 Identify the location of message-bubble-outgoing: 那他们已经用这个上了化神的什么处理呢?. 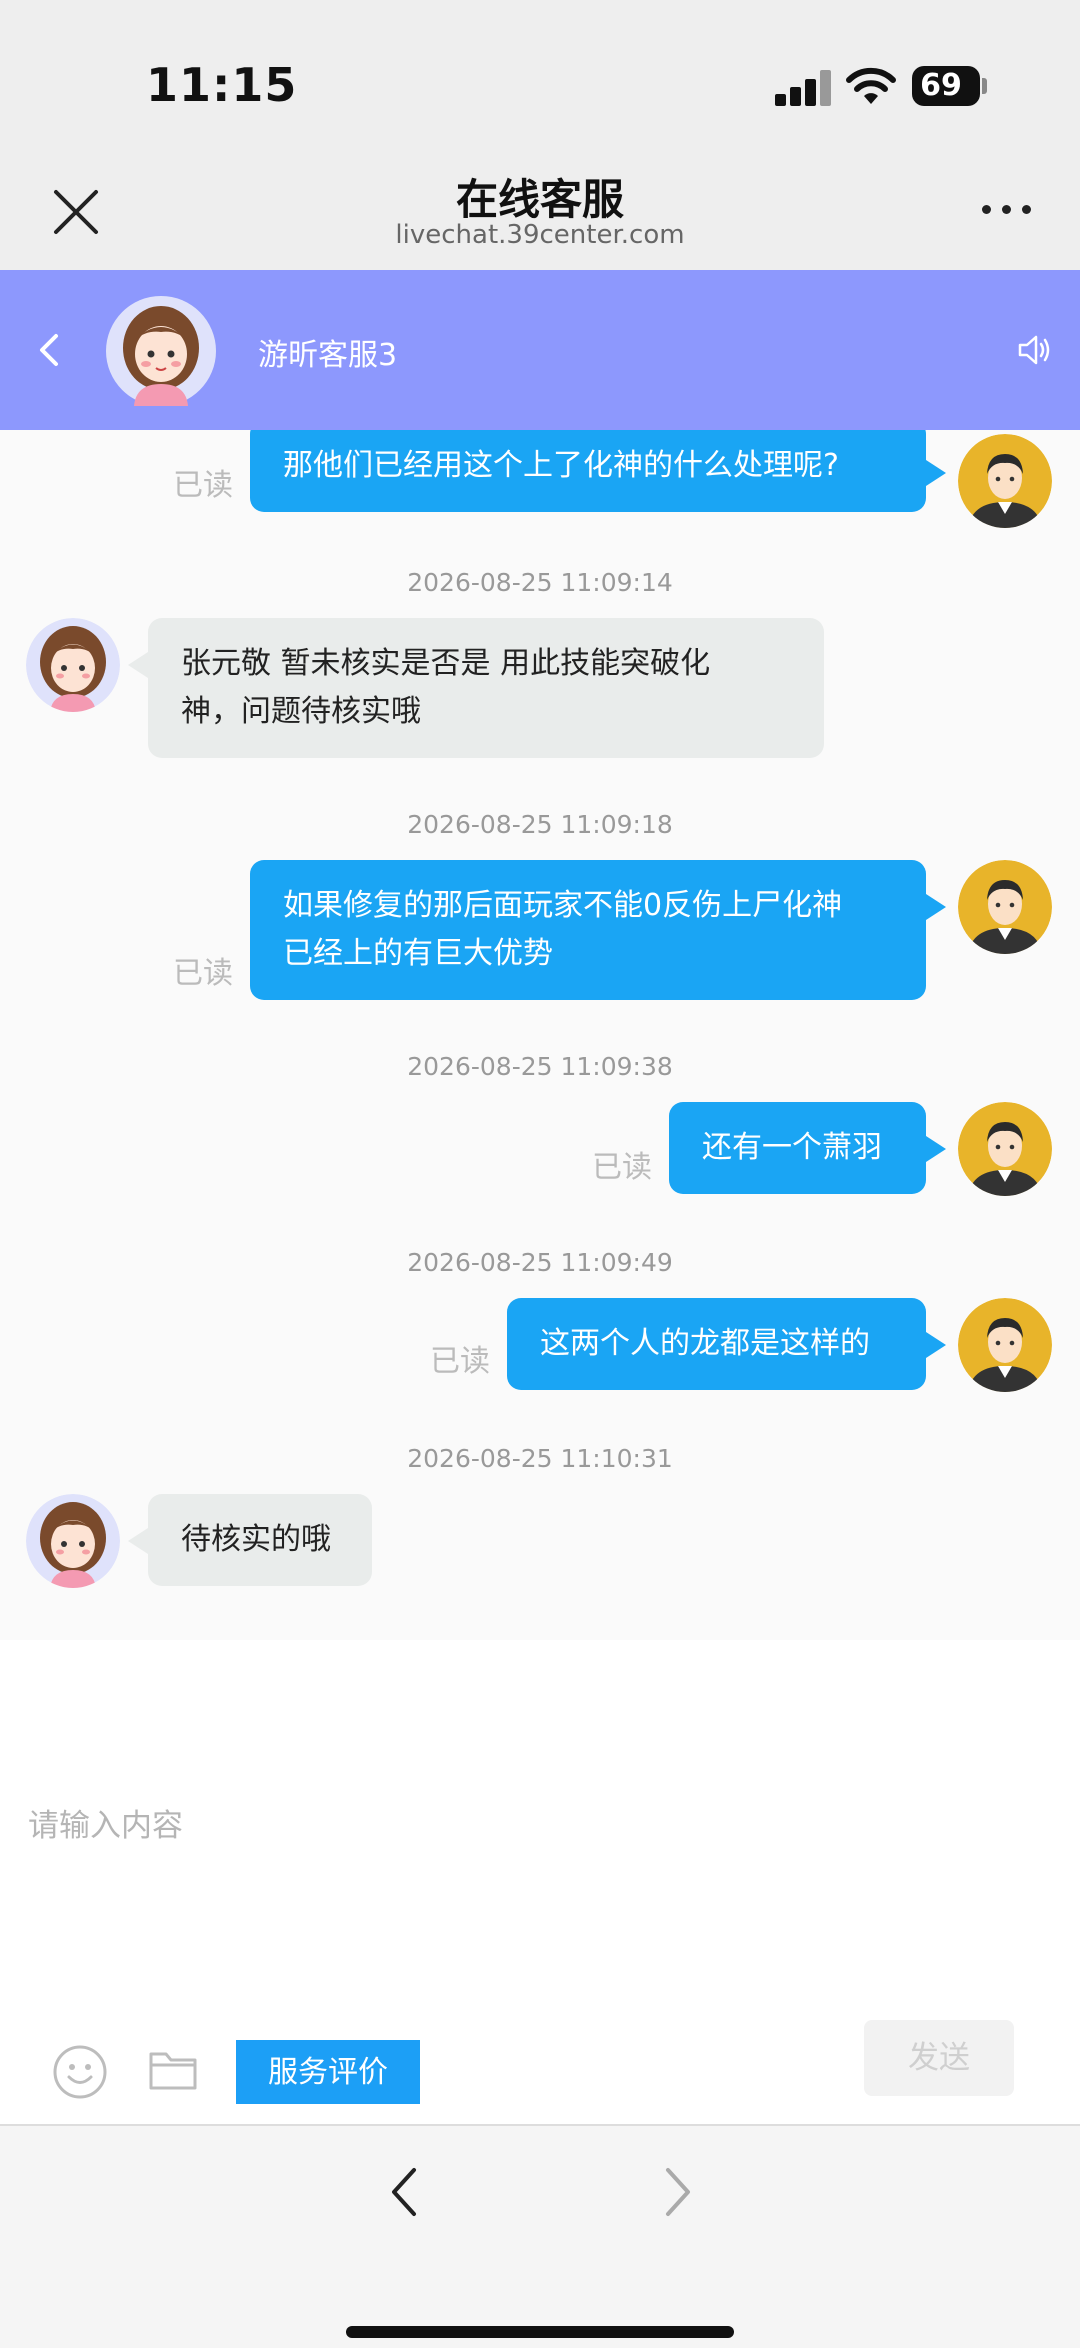
(588, 471).